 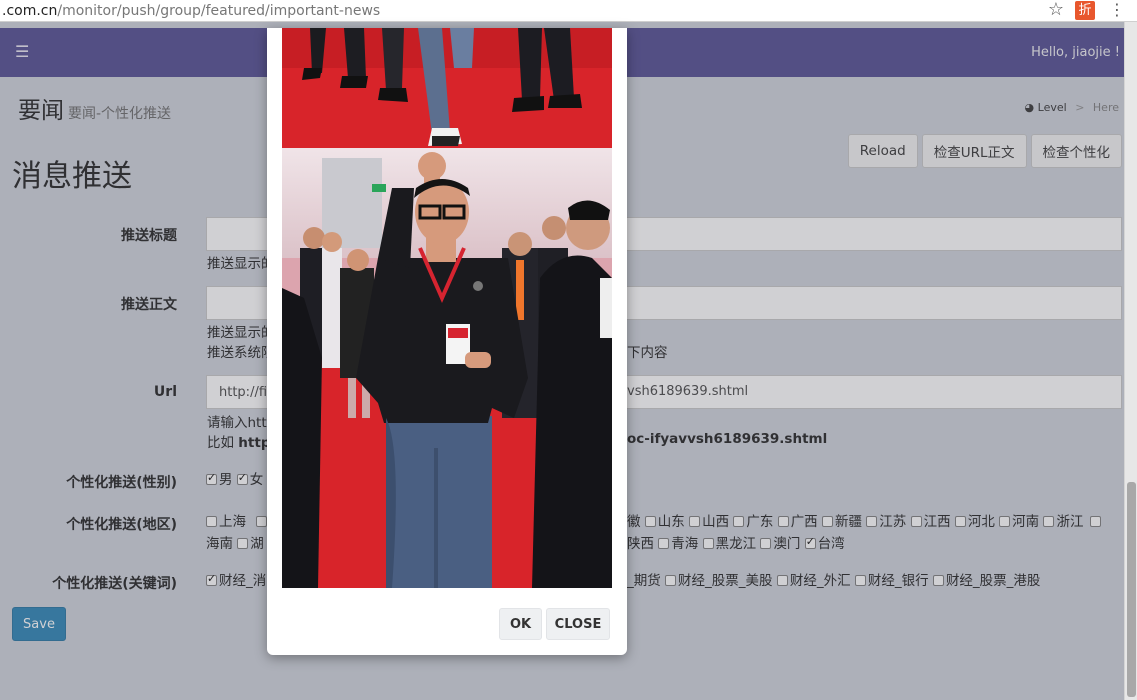 What do you see at coordinates (578, 624) in the screenshot?
I see `close-button: CLOSE` at bounding box center [578, 624].